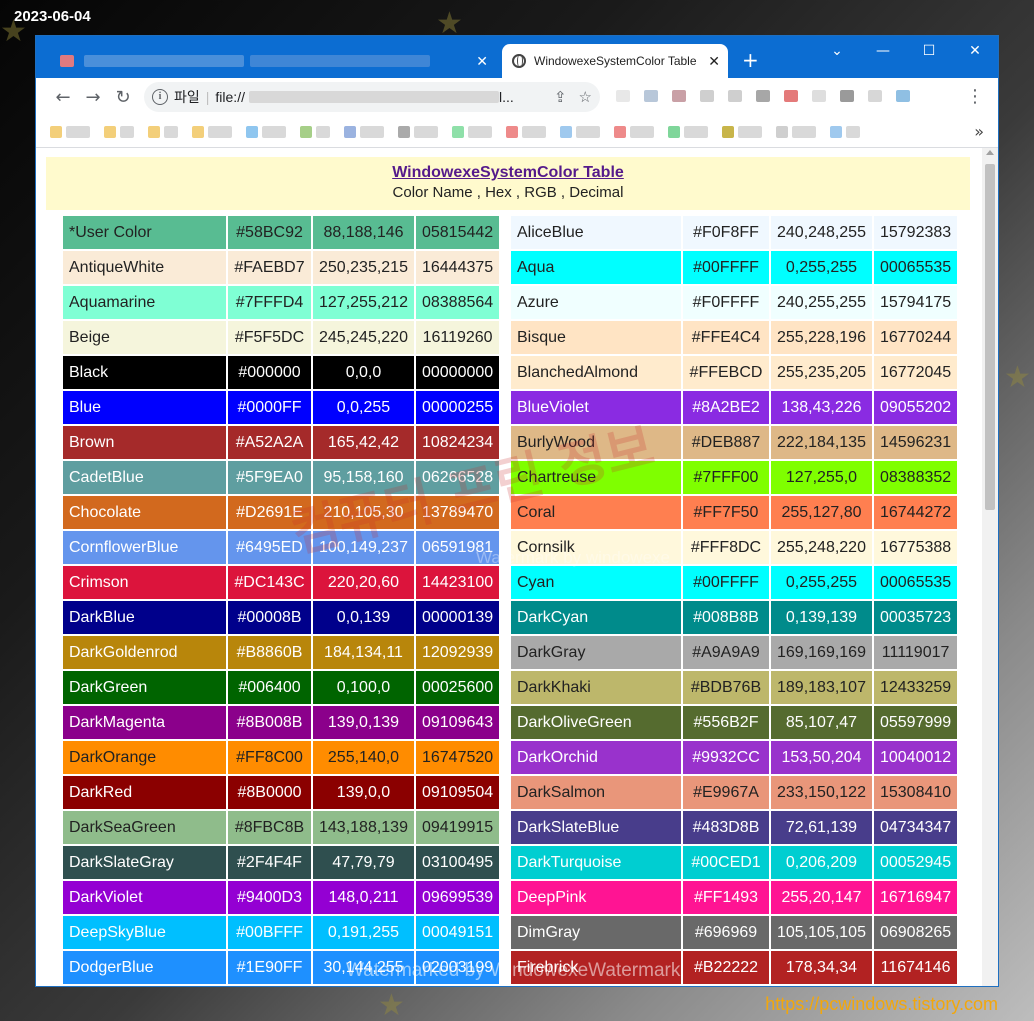  What do you see at coordinates (596, 372) in the screenshot?
I see `color-name-cell: BlanchedAlmond` at bounding box center [596, 372].